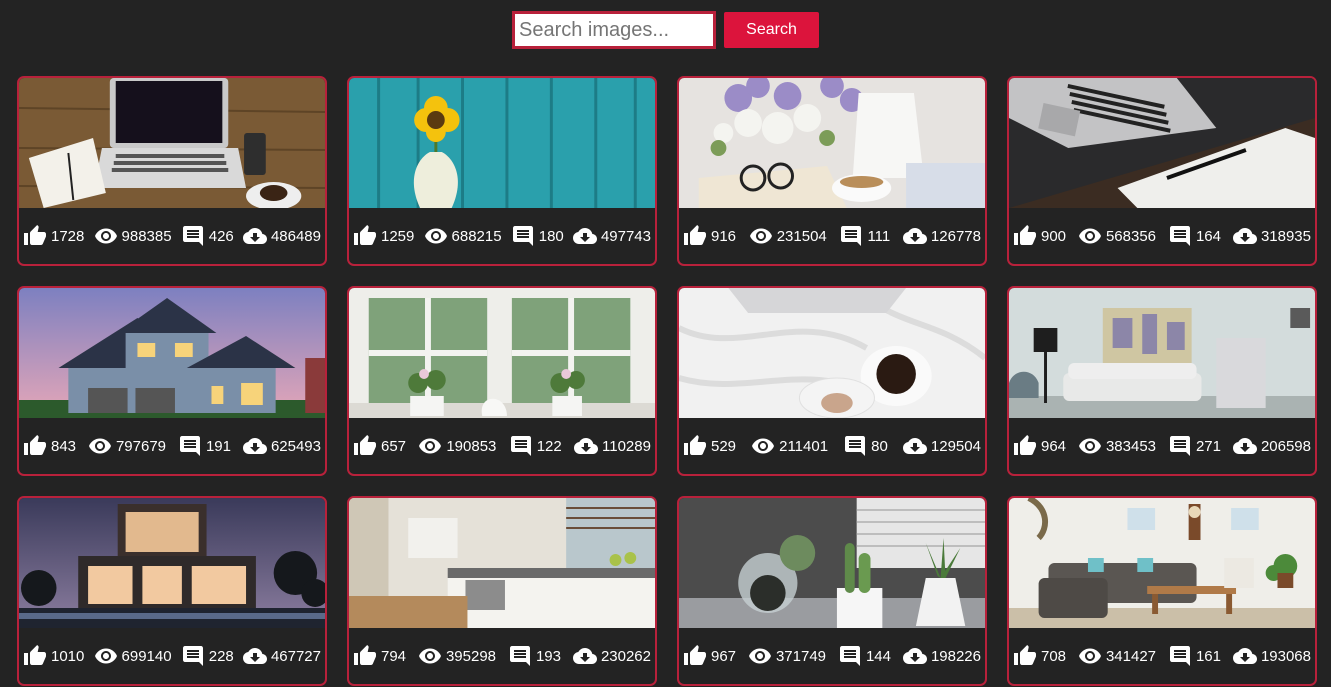  Describe the element at coordinates (146, 656) in the screenshot. I see `views-count: 699140` at that location.